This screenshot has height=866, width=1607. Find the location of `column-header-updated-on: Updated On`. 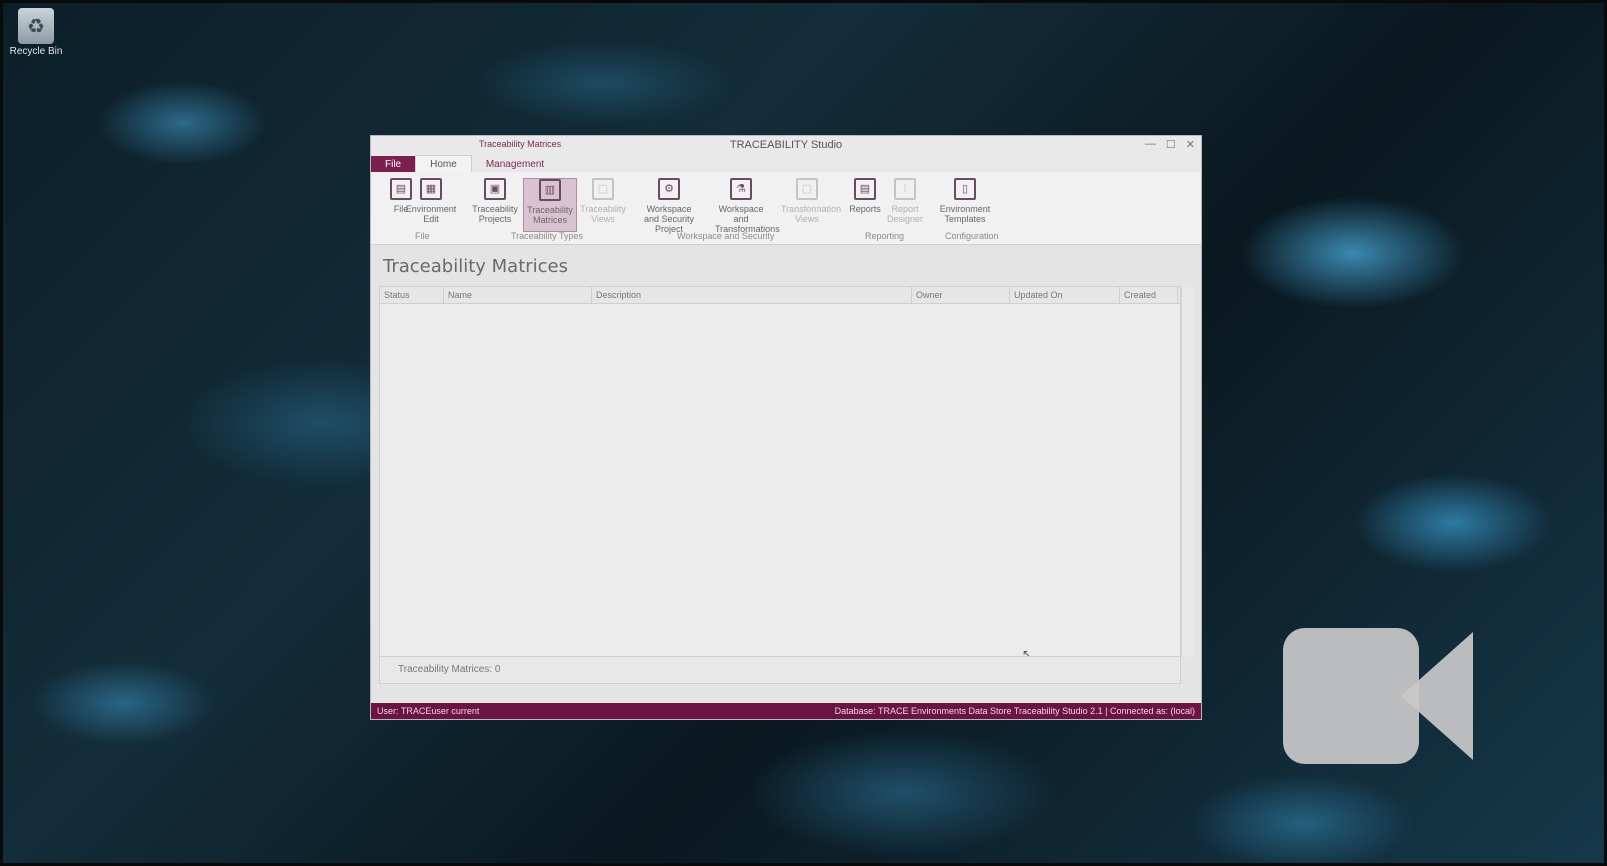

column-header-updated-on: Updated On is located at coordinates (1065, 295).